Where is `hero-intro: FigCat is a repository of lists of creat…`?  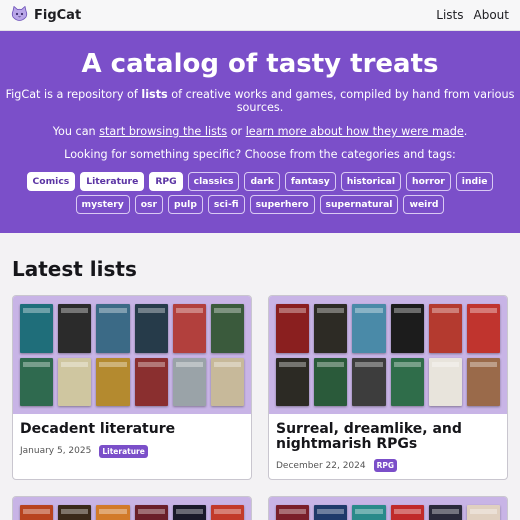 hero-intro: FigCat is a repository of lists of creat… is located at coordinates (260, 101).